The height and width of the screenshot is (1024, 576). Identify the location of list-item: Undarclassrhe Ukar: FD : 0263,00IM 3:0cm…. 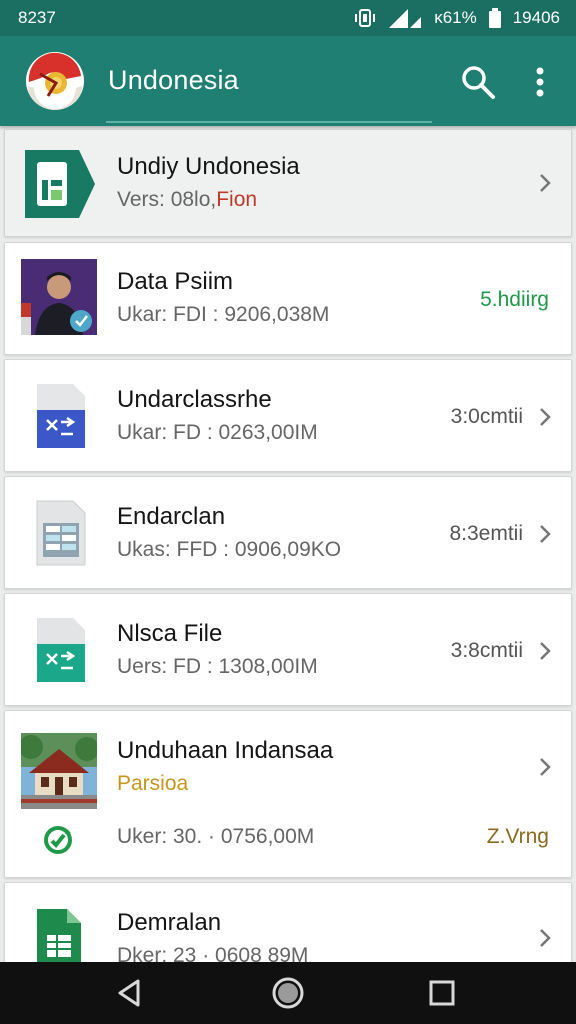
(288, 415).